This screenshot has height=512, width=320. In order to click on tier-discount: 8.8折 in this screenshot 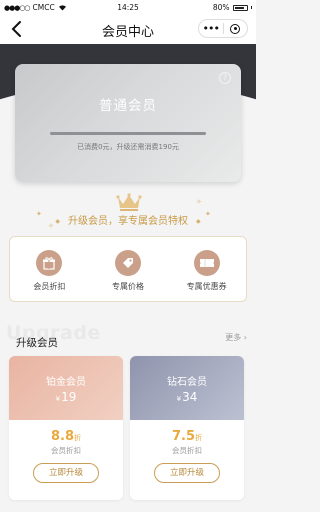, I will do `click(66, 436)`.